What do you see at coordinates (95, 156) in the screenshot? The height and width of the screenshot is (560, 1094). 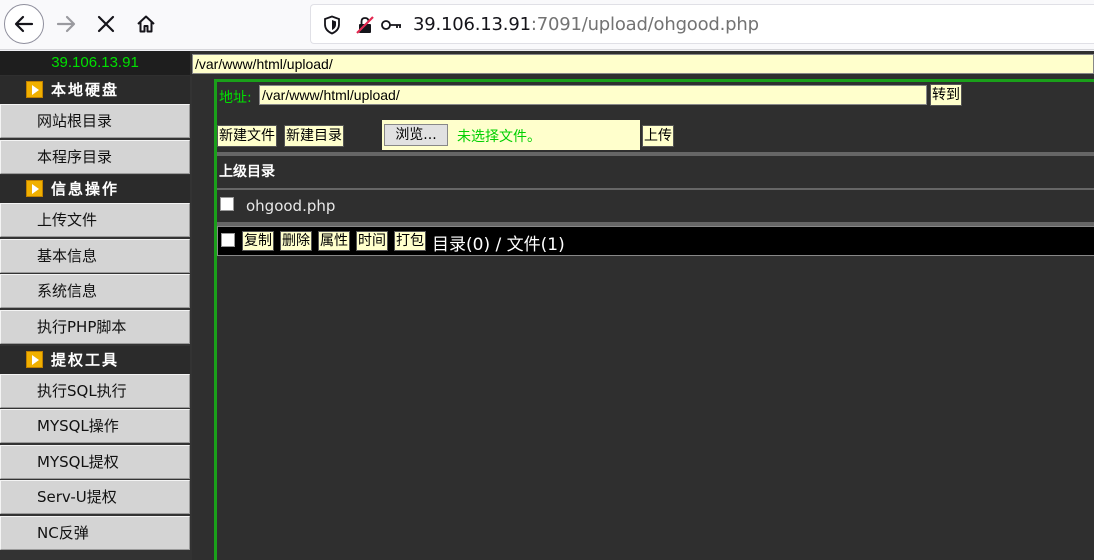 I see `sidebar-item-program-dir: 本程序目录` at bounding box center [95, 156].